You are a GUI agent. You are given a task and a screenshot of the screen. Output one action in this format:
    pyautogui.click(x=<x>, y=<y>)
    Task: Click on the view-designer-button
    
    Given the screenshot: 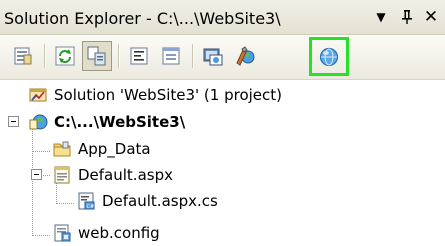 What is the action you would take?
    pyautogui.click(x=171, y=56)
    